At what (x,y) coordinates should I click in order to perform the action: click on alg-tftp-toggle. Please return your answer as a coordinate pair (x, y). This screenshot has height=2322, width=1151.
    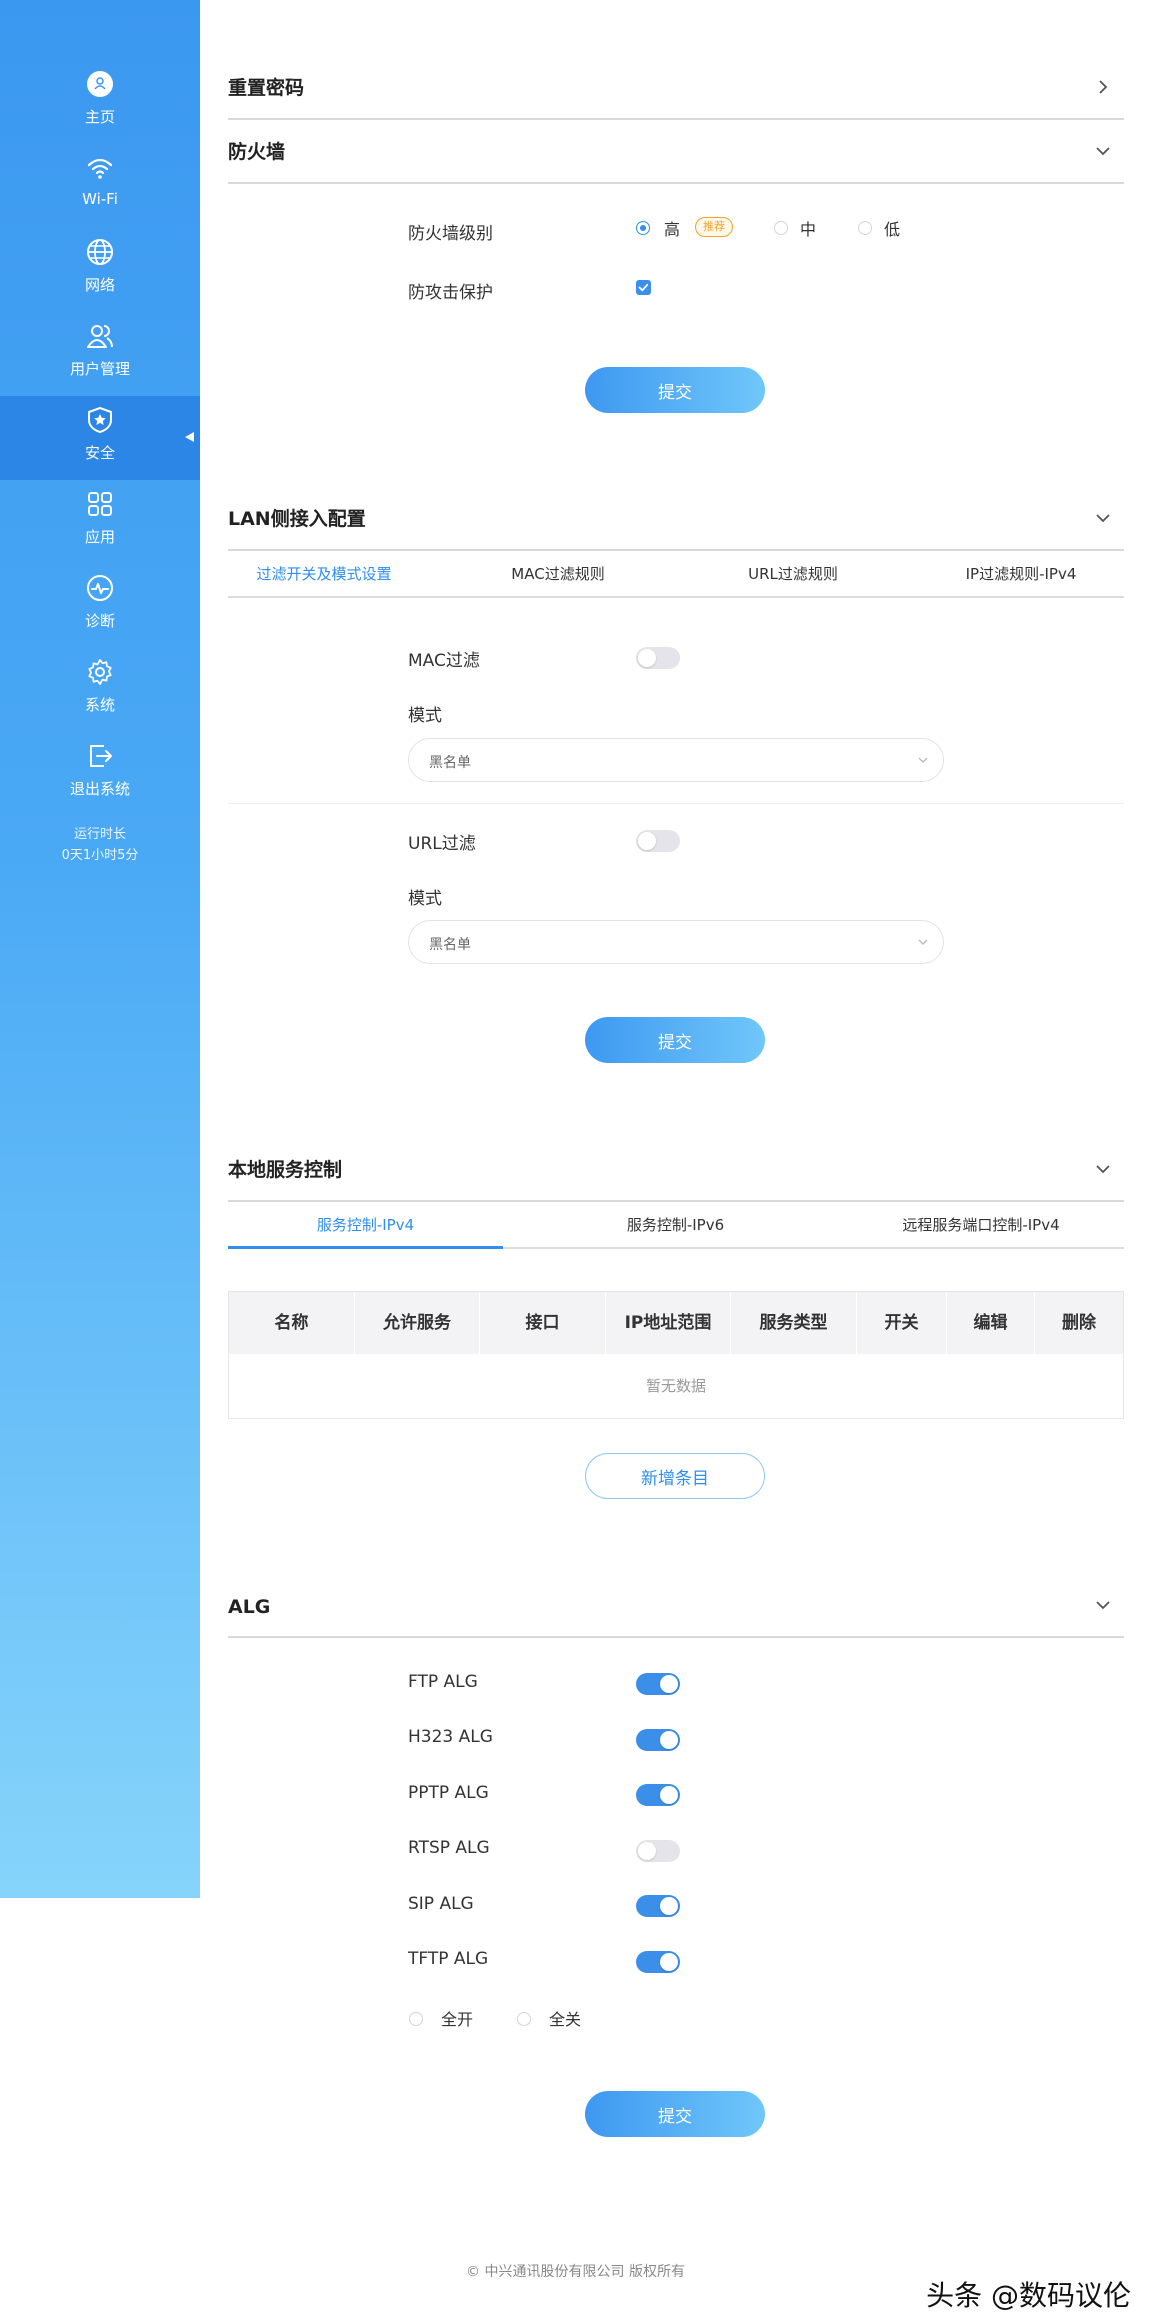
    Looking at the image, I should click on (658, 1962).